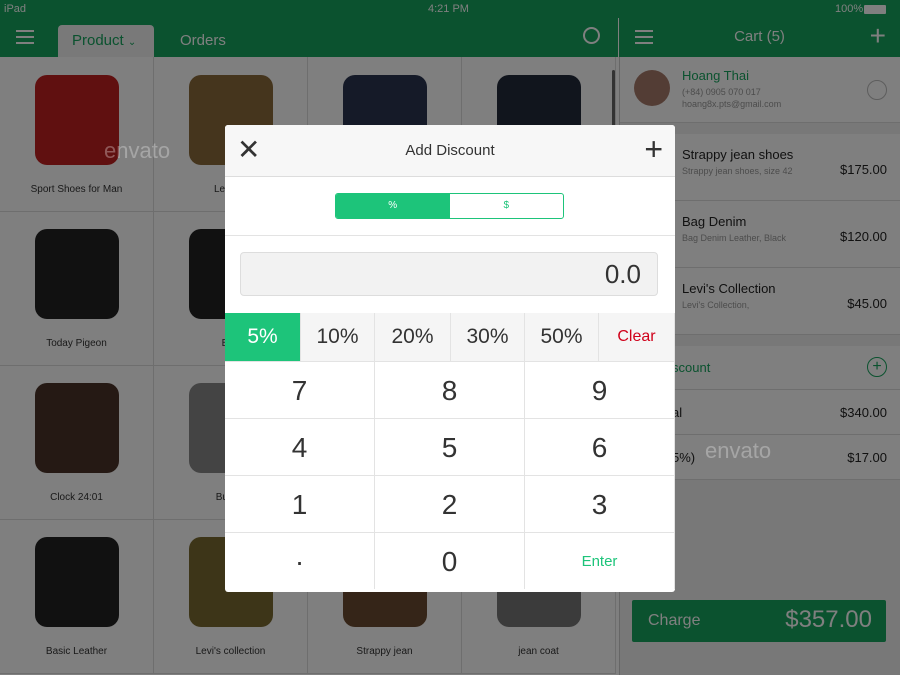 Image resolution: width=900 pixels, height=675 pixels. Describe the element at coordinates (449, 274) in the screenshot. I see `discount-value-input: 0.0` at that location.